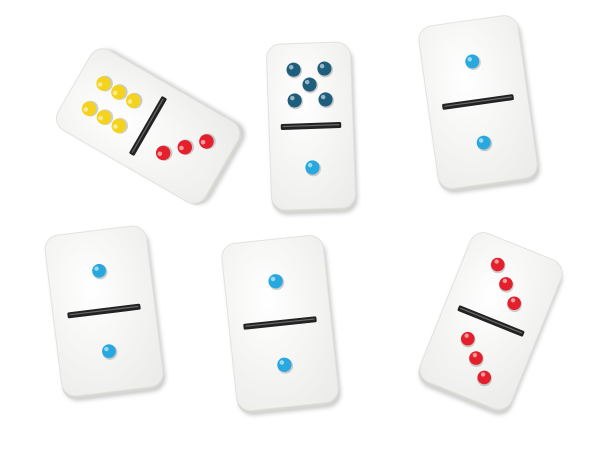  I want to click on domino-1-1-lower-left, so click(105, 313).